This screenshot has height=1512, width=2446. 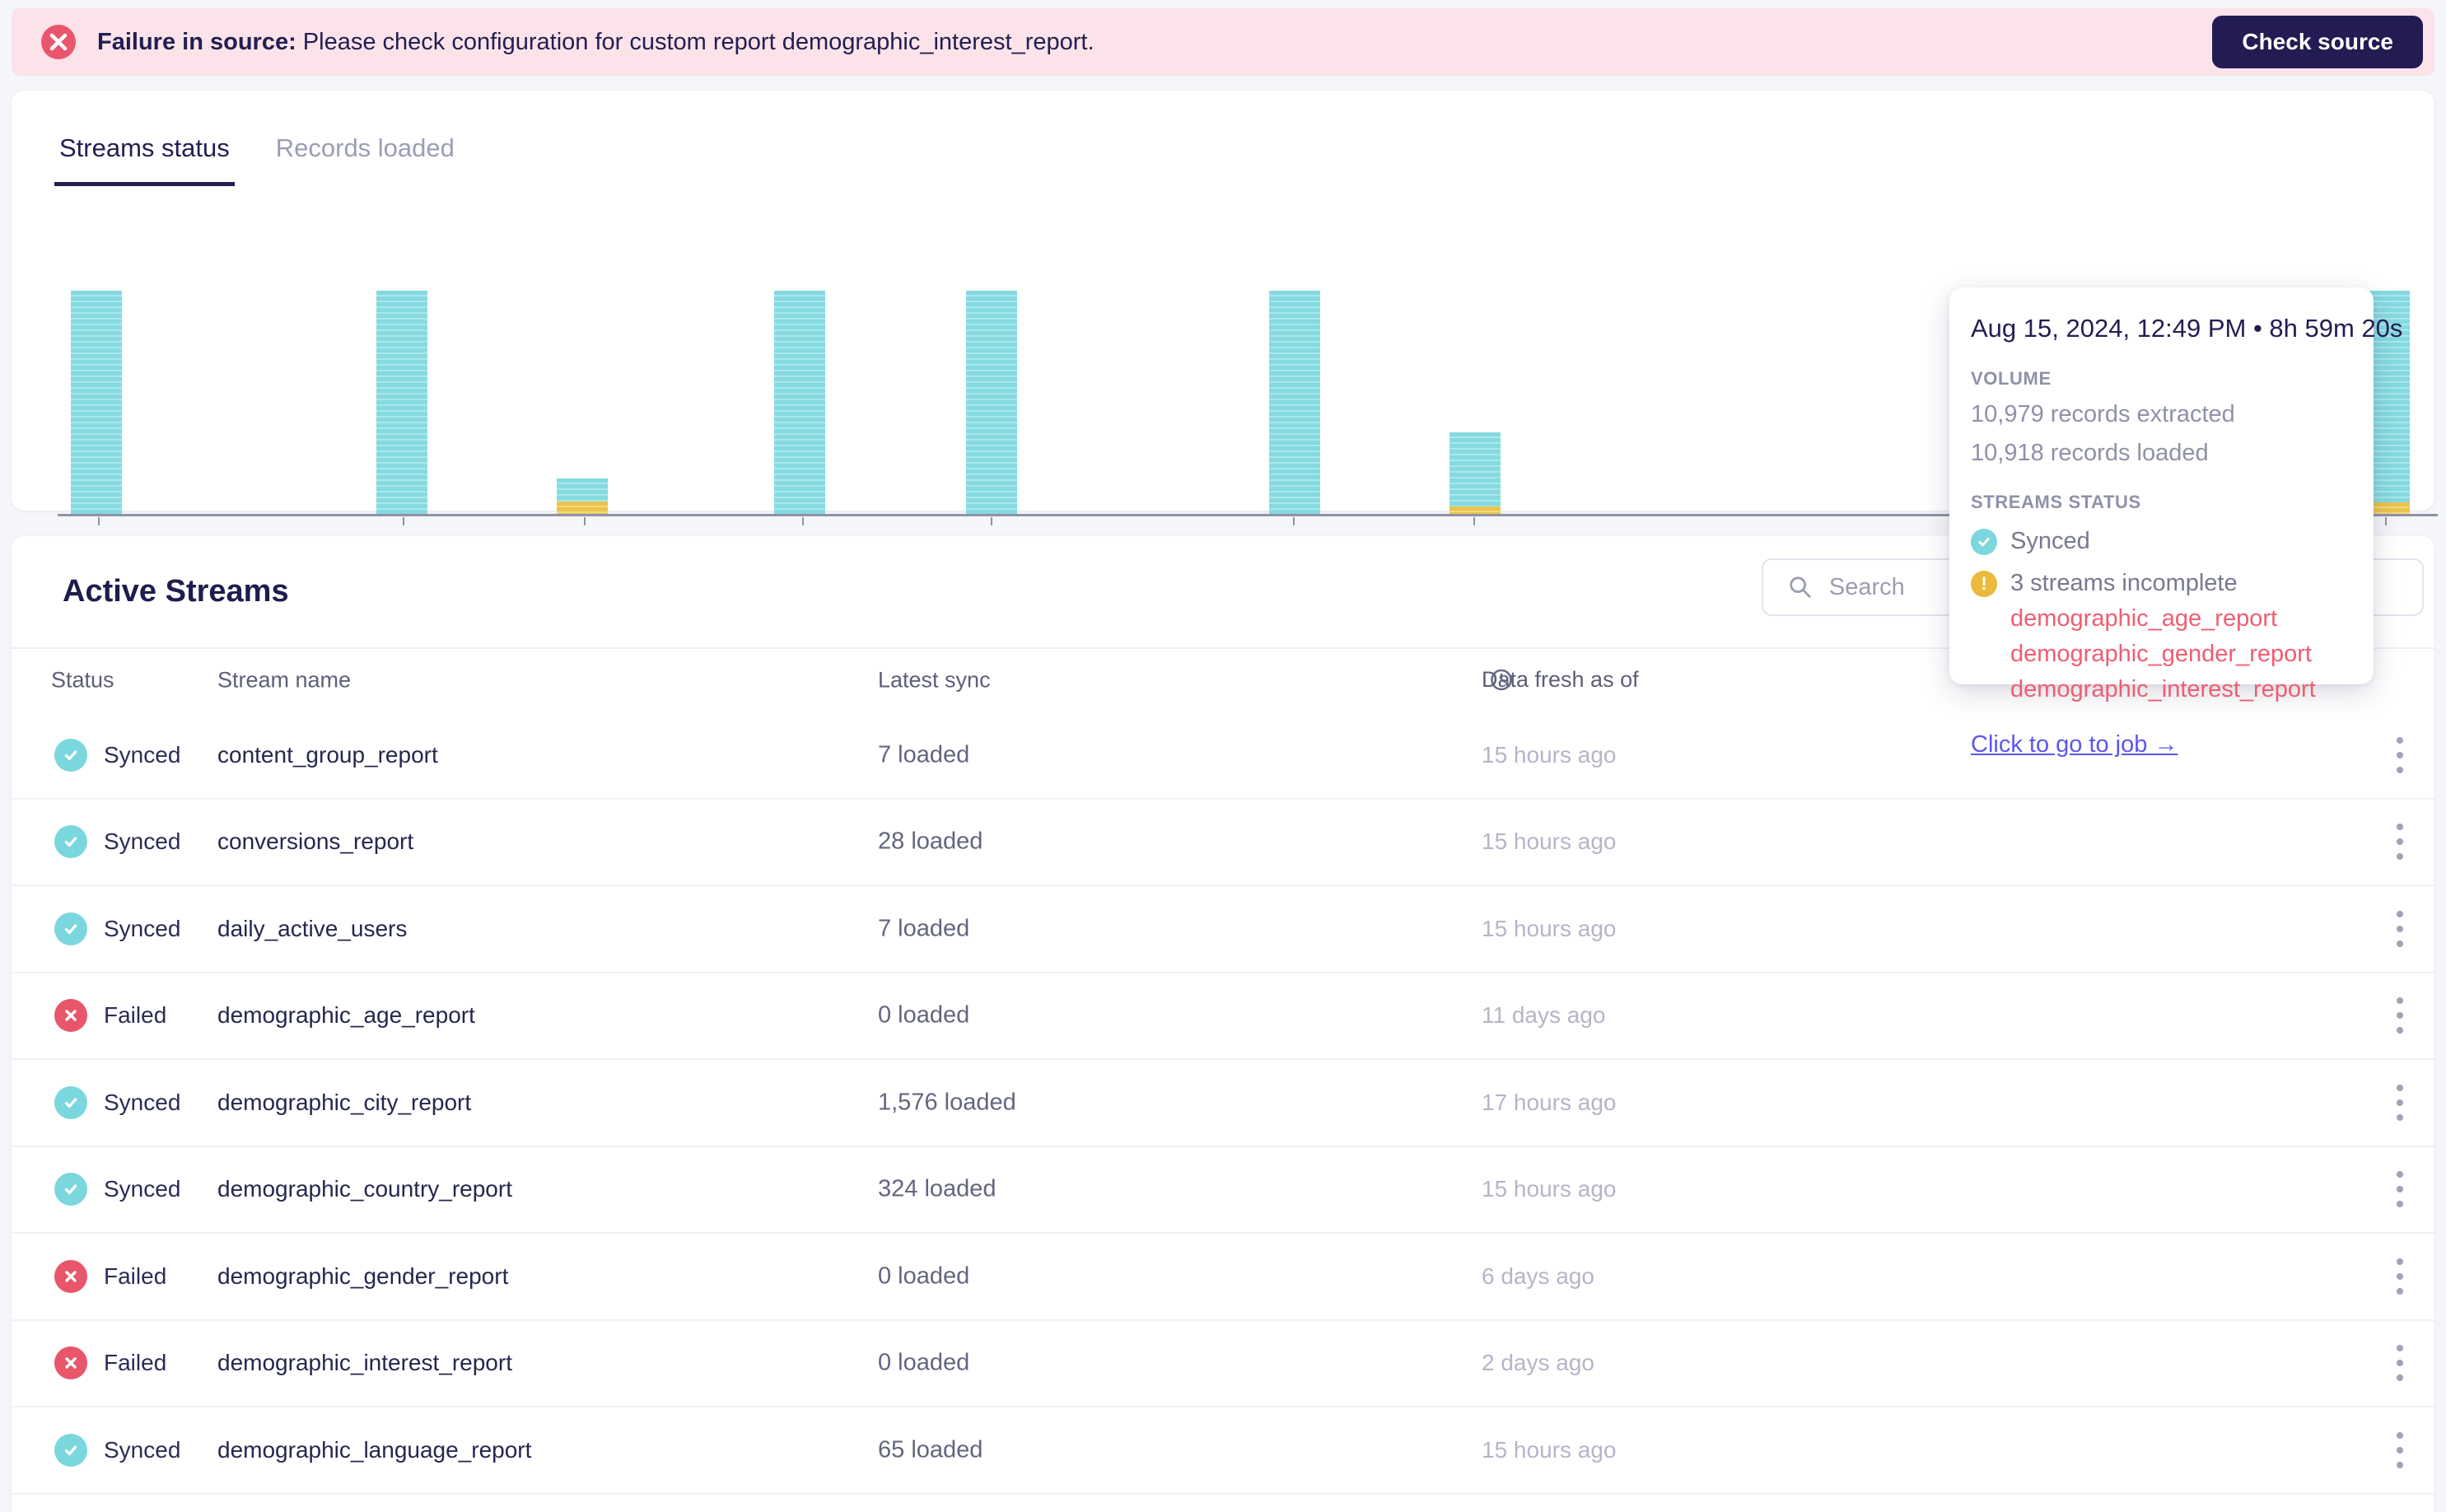 I want to click on active-streams-title: Active Streams, so click(x=176, y=591).